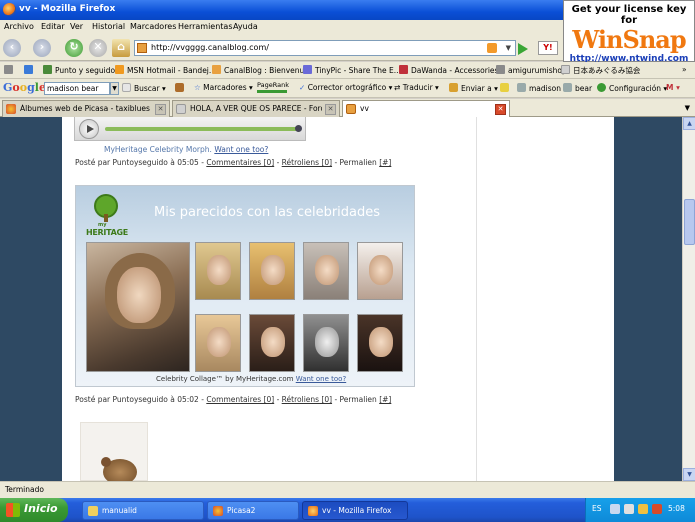 Image resolution: width=695 pixels, height=522 pixels. I want to click on go-button, so click(523, 49).